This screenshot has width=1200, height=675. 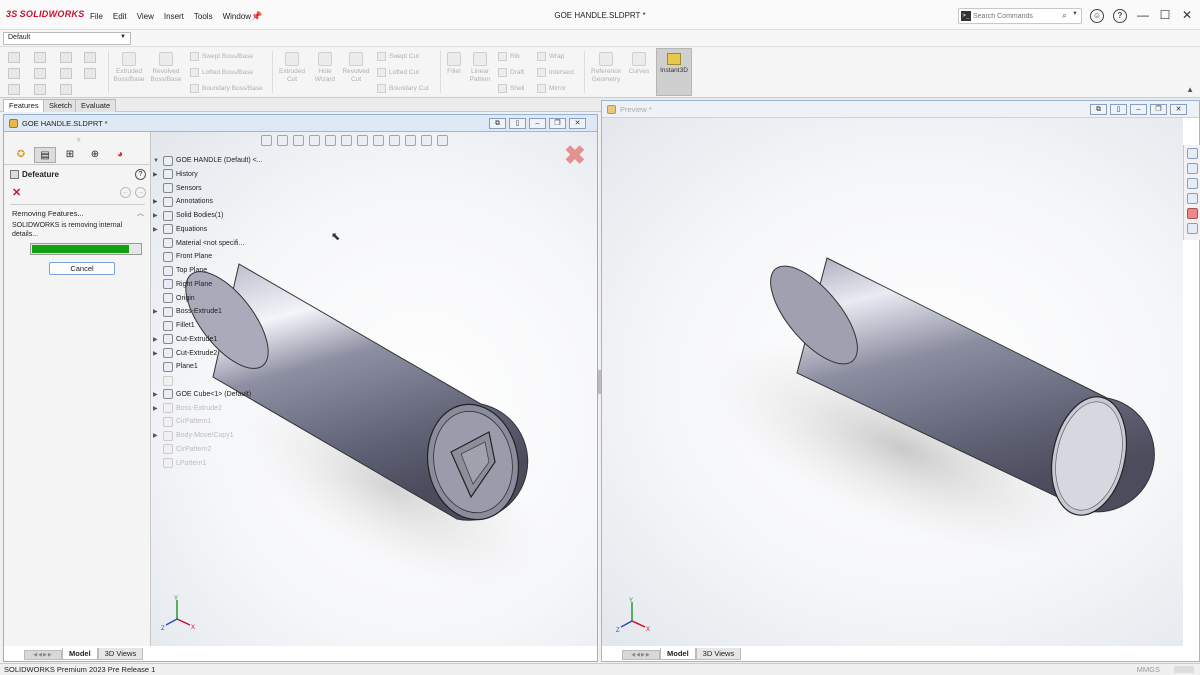 What do you see at coordinates (129, 68) in the screenshot?
I see `extruded-boss-button: Extruded Boss/Base` at bounding box center [129, 68].